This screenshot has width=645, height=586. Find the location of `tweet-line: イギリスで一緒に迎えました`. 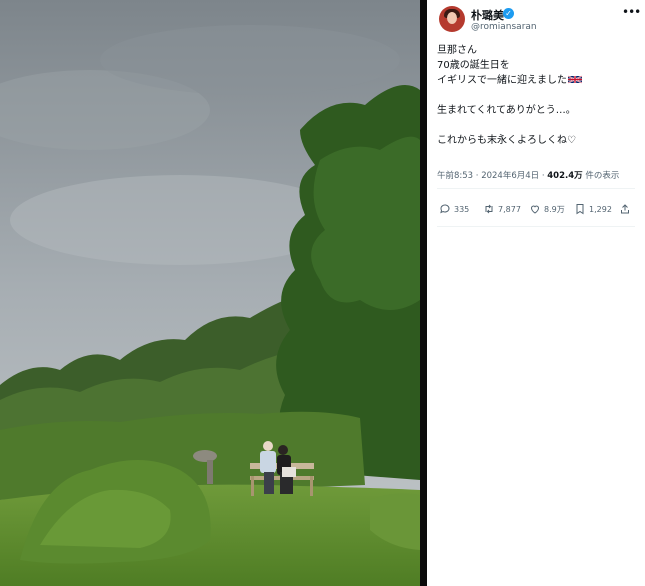

tweet-line: イギリスで一緒に迎えました is located at coordinates (502, 80).